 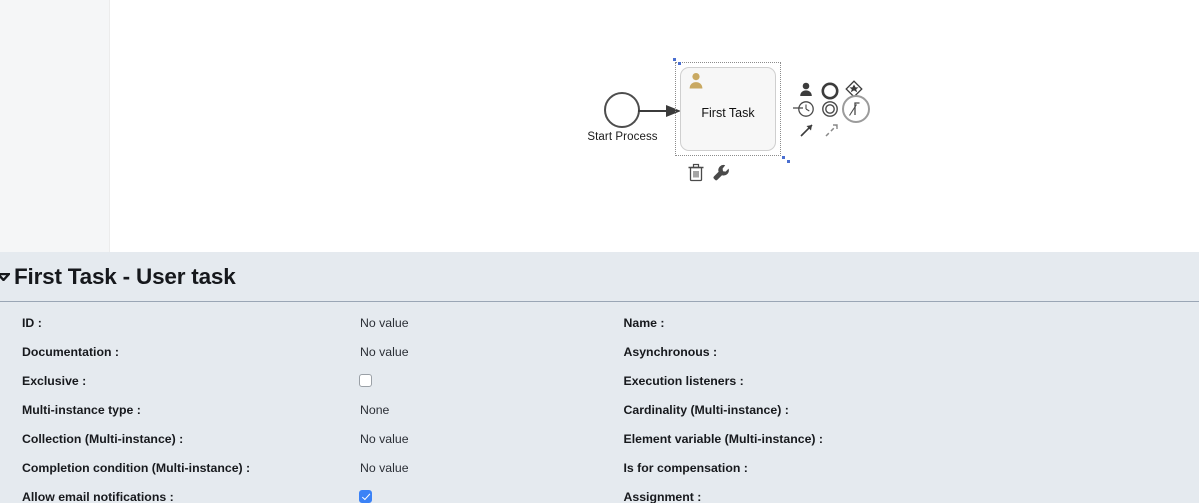 What do you see at coordinates (300, 322) in the screenshot?
I see `property-row-id: ID : No value` at bounding box center [300, 322].